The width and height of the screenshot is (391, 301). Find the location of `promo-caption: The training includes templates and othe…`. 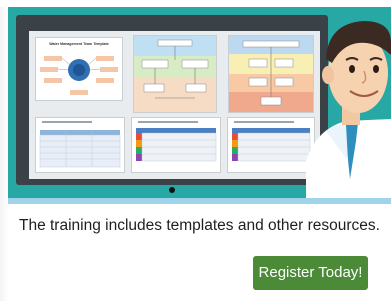

promo-caption: The training includes templates and othe… is located at coordinates (199, 225).